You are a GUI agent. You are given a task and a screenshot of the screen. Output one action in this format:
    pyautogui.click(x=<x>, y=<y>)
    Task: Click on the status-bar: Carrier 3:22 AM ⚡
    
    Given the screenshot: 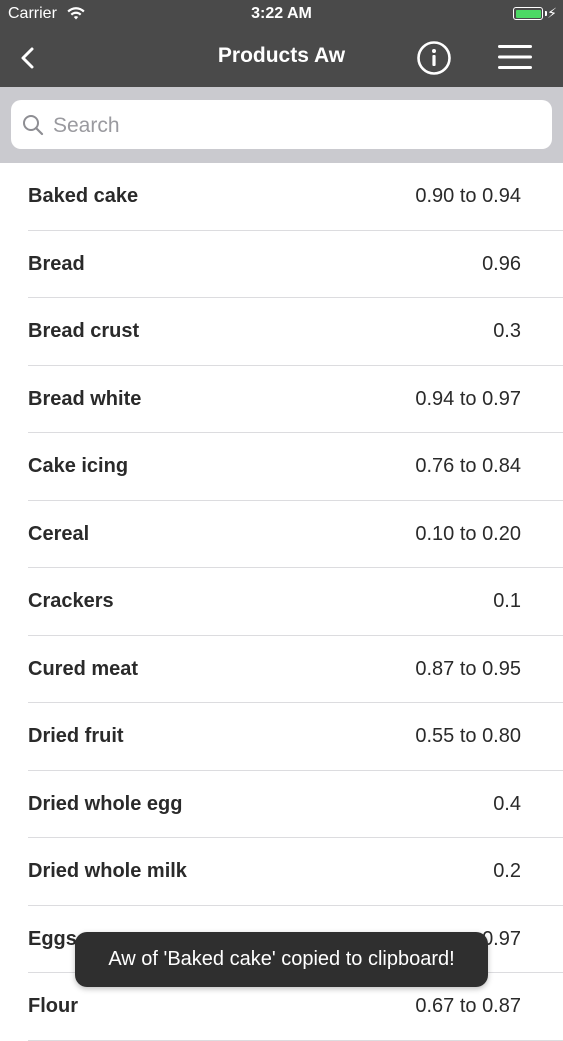 What is the action you would take?
    pyautogui.click(x=281, y=14)
    